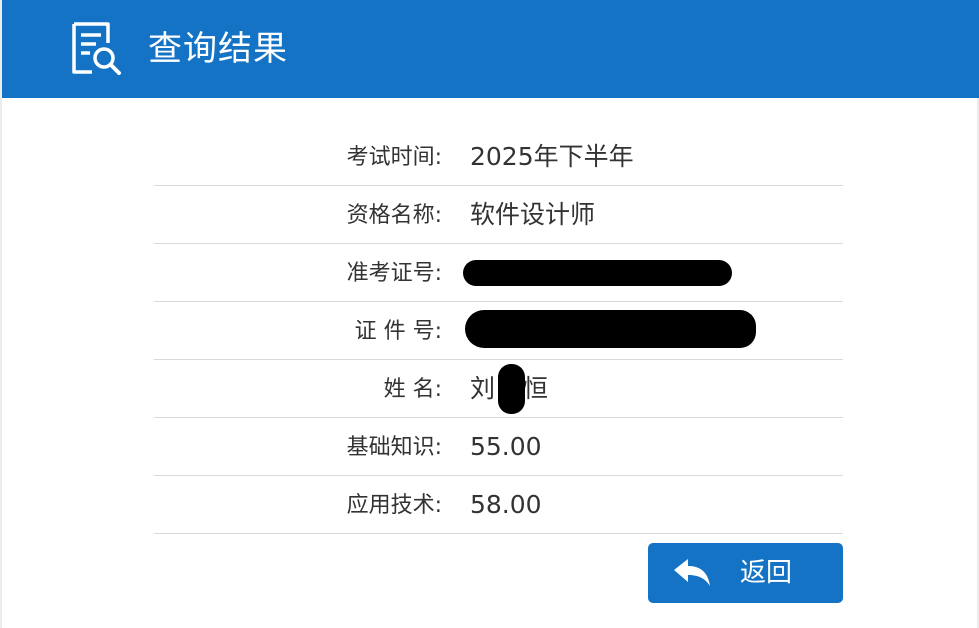 The image size is (979, 628). I want to click on row-exam-time: 考试时间: 2025年下半年, so click(498, 157).